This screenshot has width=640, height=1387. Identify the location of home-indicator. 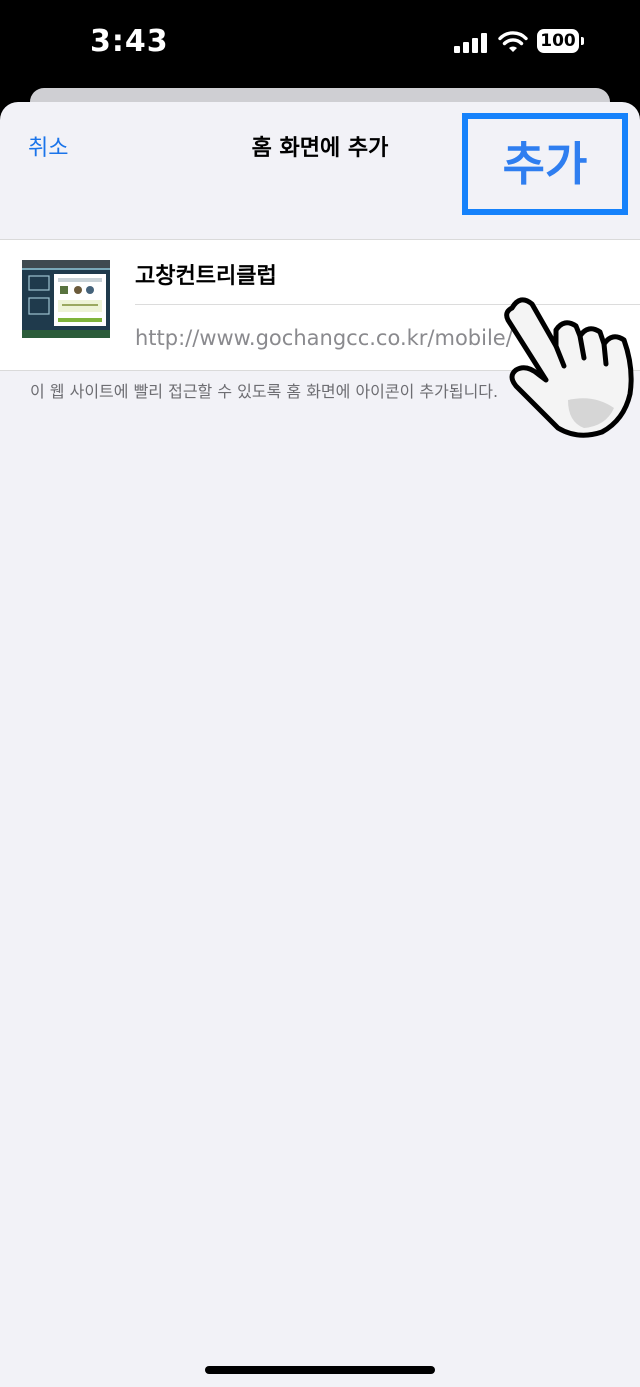
(320, 1370).